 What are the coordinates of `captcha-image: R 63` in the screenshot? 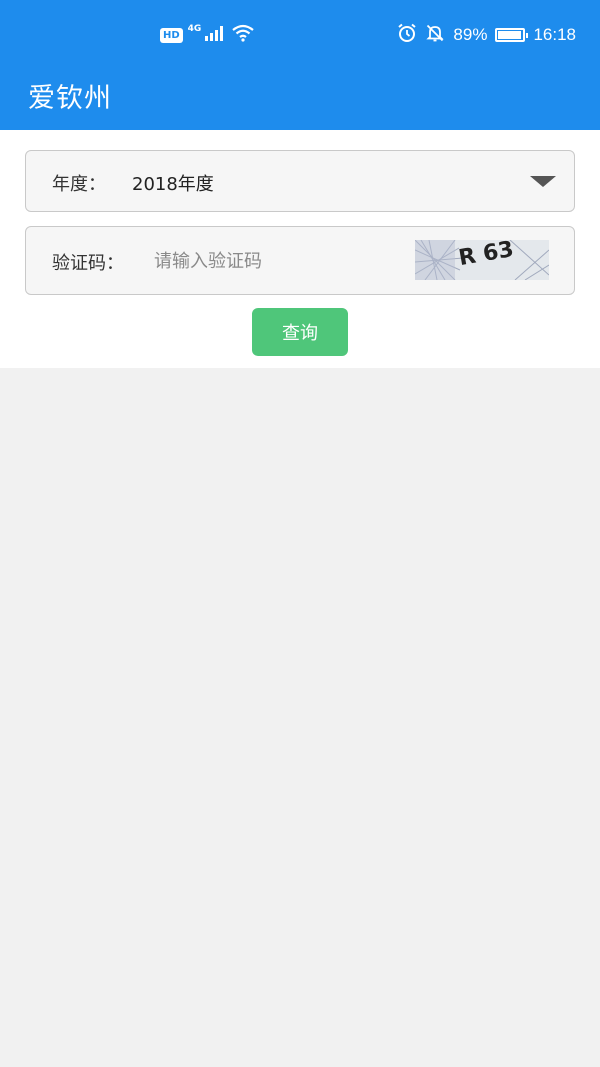 It's located at (482, 260).